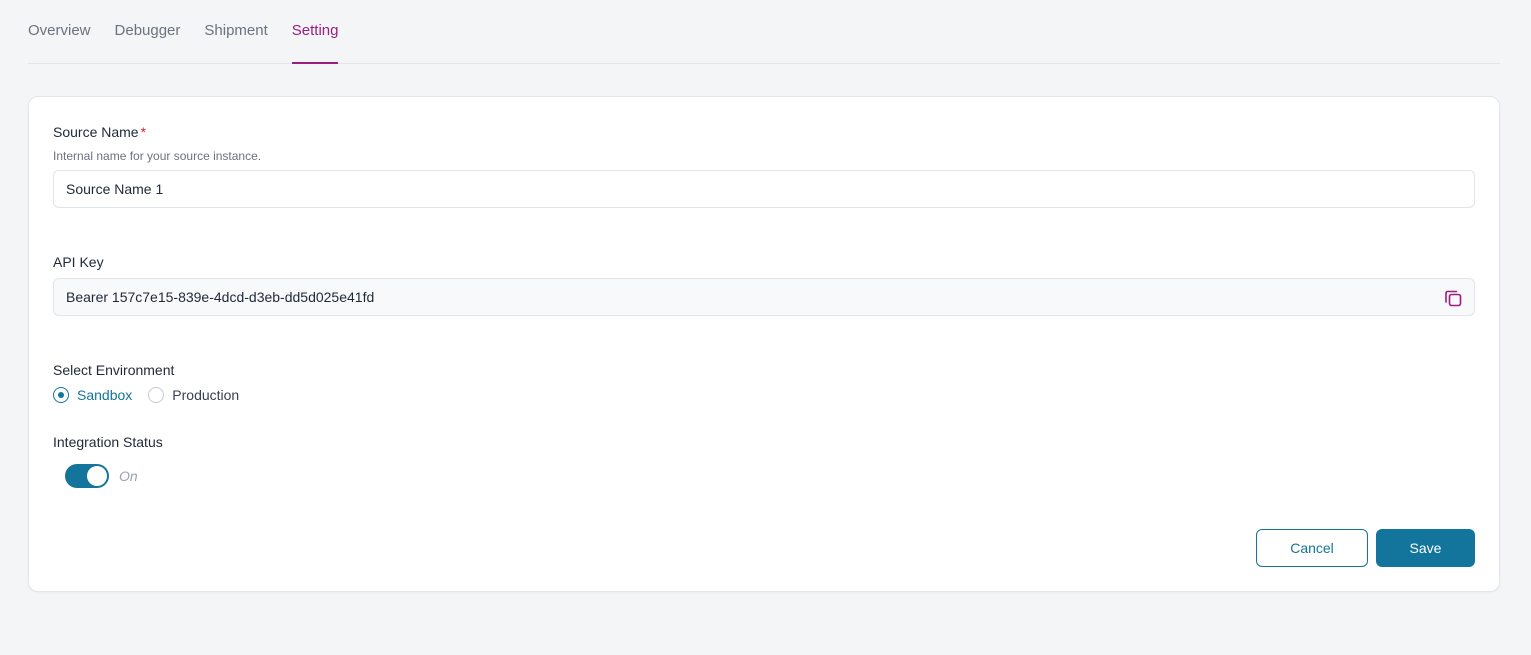  I want to click on integration-status-label: Integration Status, so click(108, 442).